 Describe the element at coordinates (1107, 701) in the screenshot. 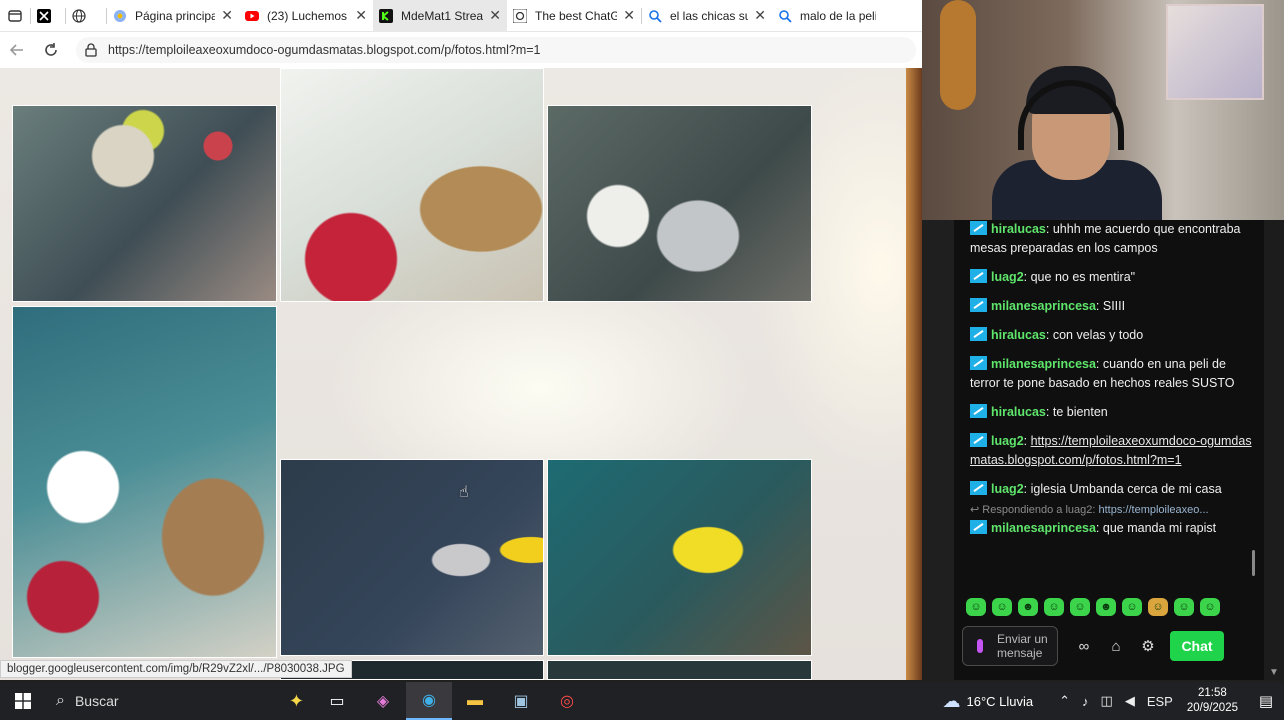

I see `network-icon: ◫` at that location.